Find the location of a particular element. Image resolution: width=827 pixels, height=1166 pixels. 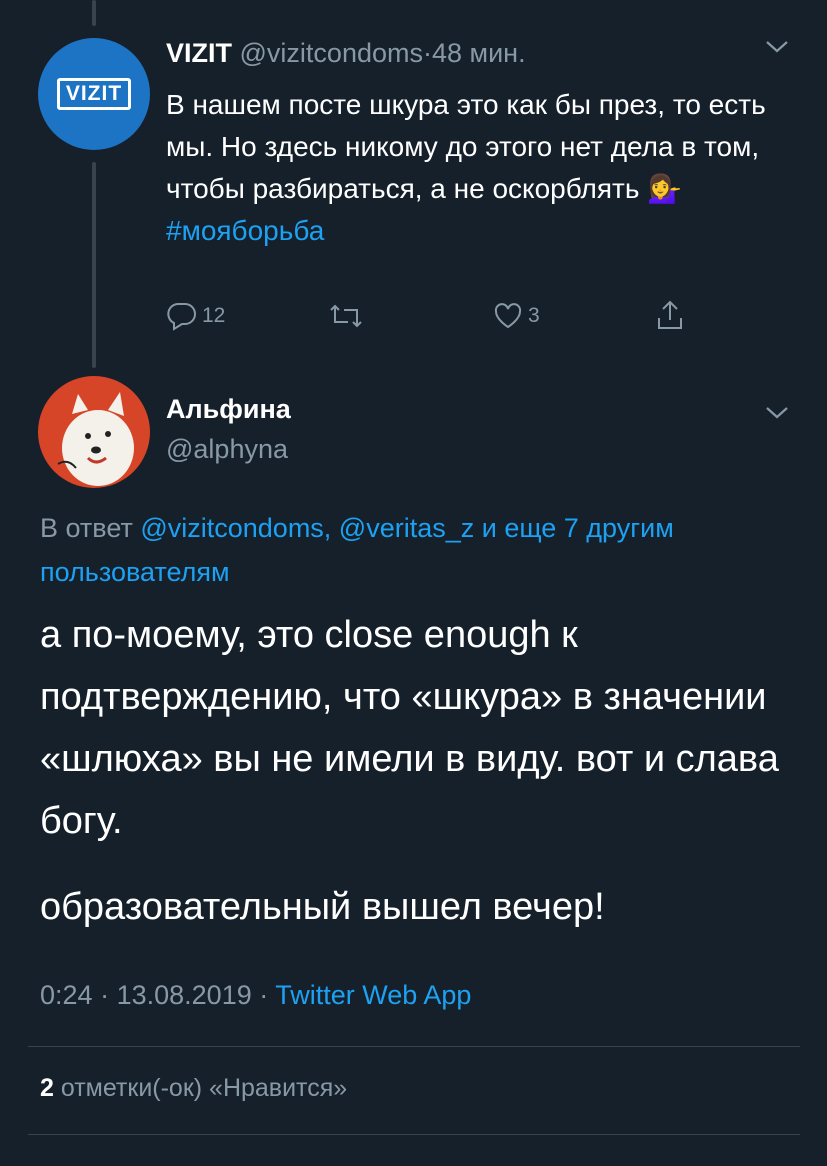

reply-button: 12 is located at coordinates (195, 316).